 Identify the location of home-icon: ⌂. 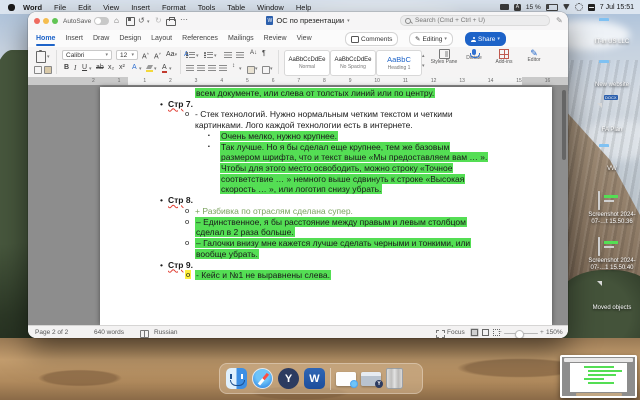
(116, 21).